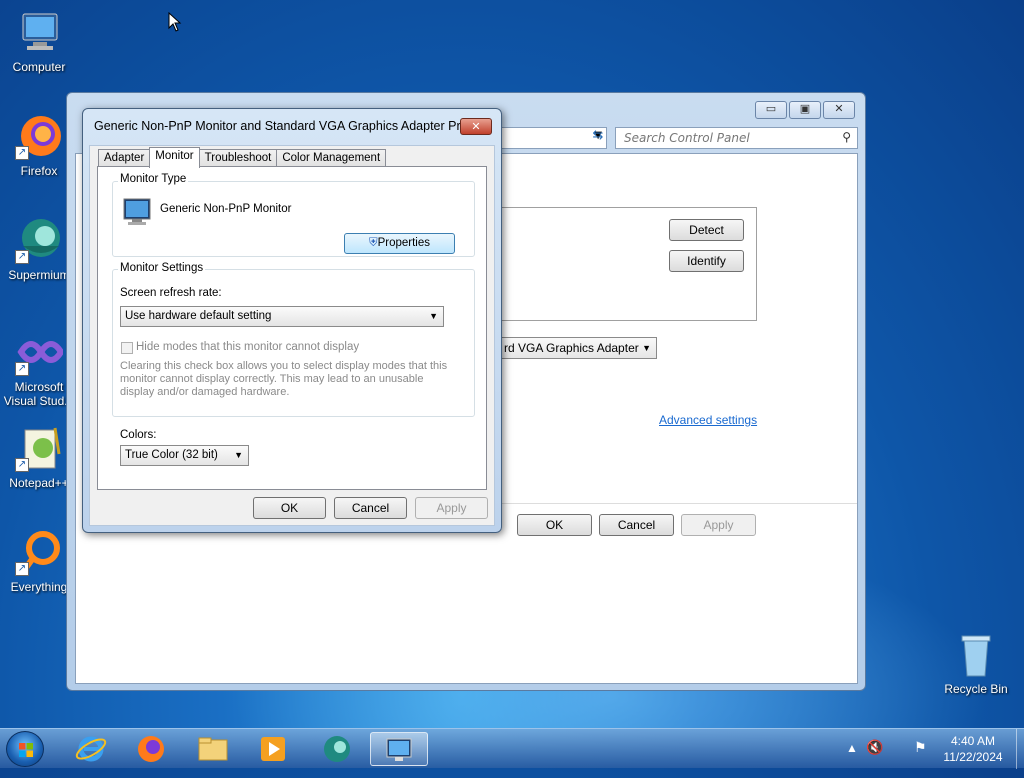 The height and width of the screenshot is (778, 1024). What do you see at coordinates (39, 67) in the screenshot?
I see `desktop-icon-label: Computer` at bounding box center [39, 67].